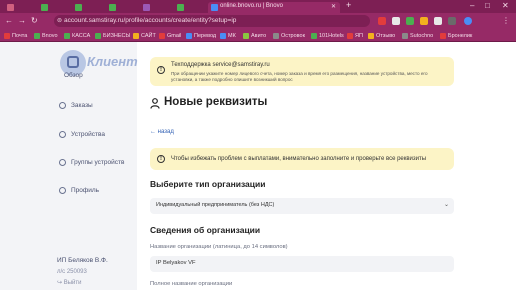 This screenshot has height=290, width=516. Describe the element at coordinates (333, 6) in the screenshot. I see `tab-close-icon: ✕` at that location.